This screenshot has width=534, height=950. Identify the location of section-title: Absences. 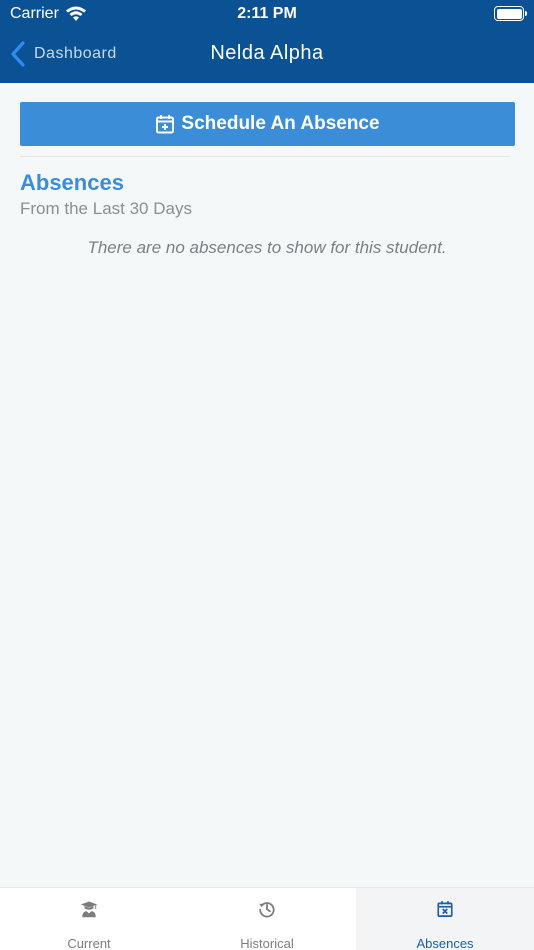
(72, 182).